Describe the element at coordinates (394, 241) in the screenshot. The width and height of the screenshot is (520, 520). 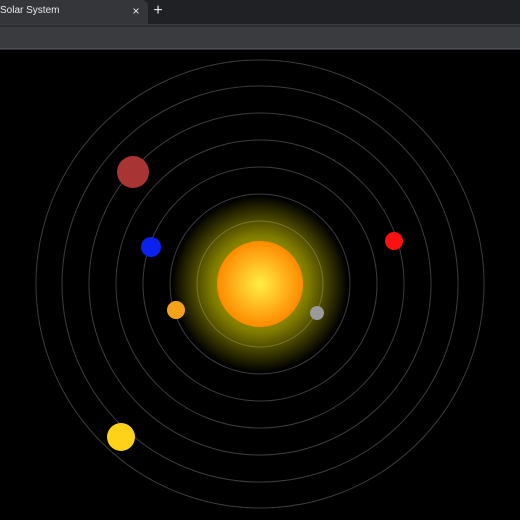
I see `planet-red` at that location.